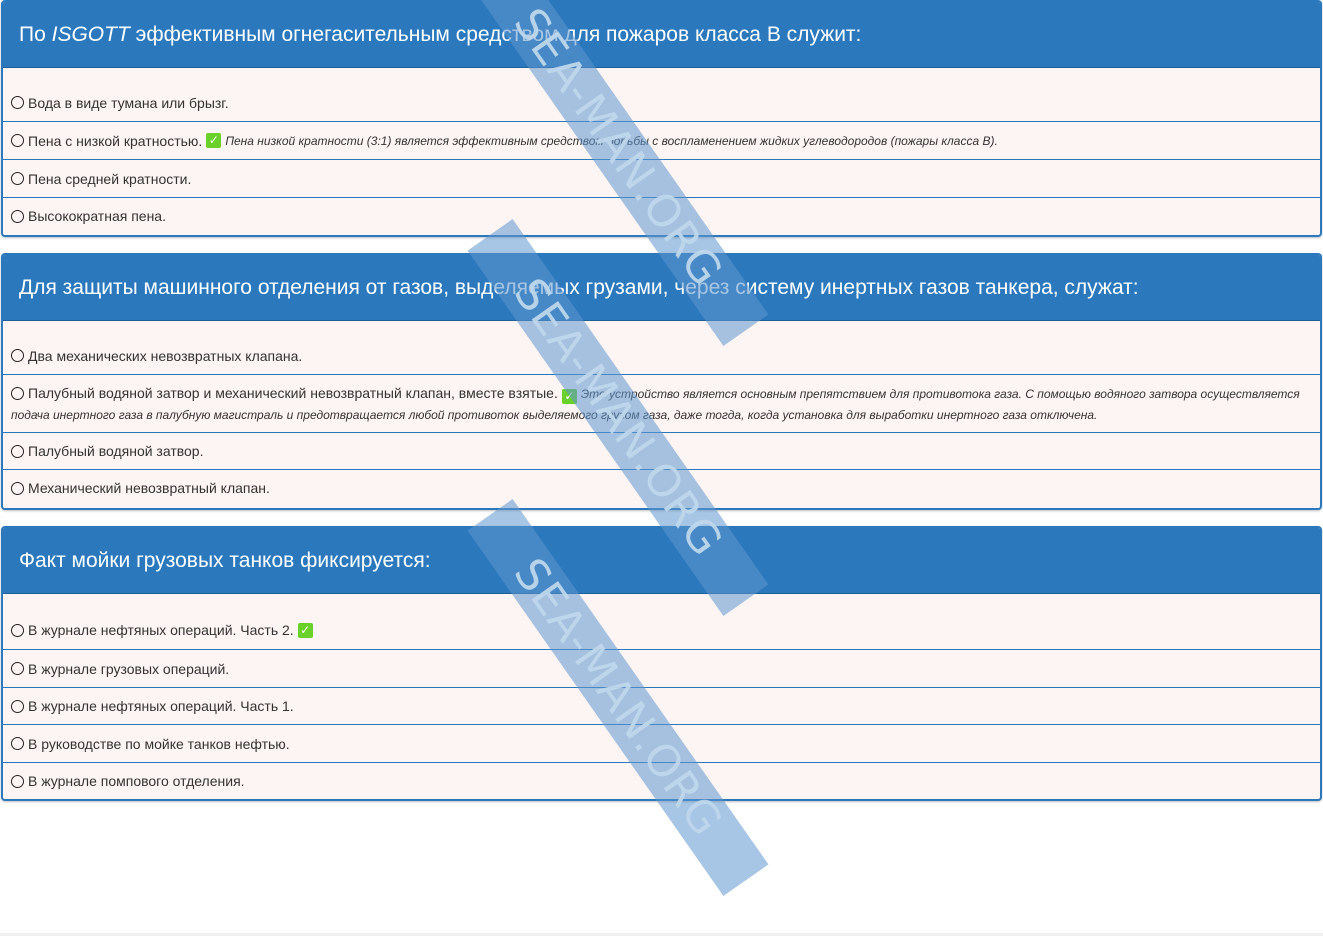  Describe the element at coordinates (159, 743) in the screenshot. I see `answer-label: В руководстве по мойке танков нефтью.` at that location.